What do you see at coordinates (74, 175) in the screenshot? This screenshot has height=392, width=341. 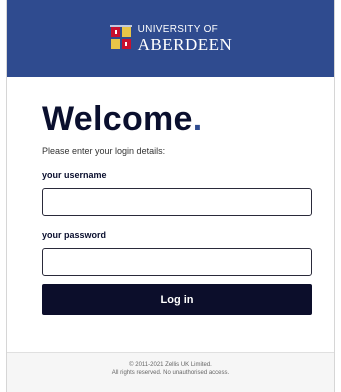 I see `username-label: your username` at bounding box center [74, 175].